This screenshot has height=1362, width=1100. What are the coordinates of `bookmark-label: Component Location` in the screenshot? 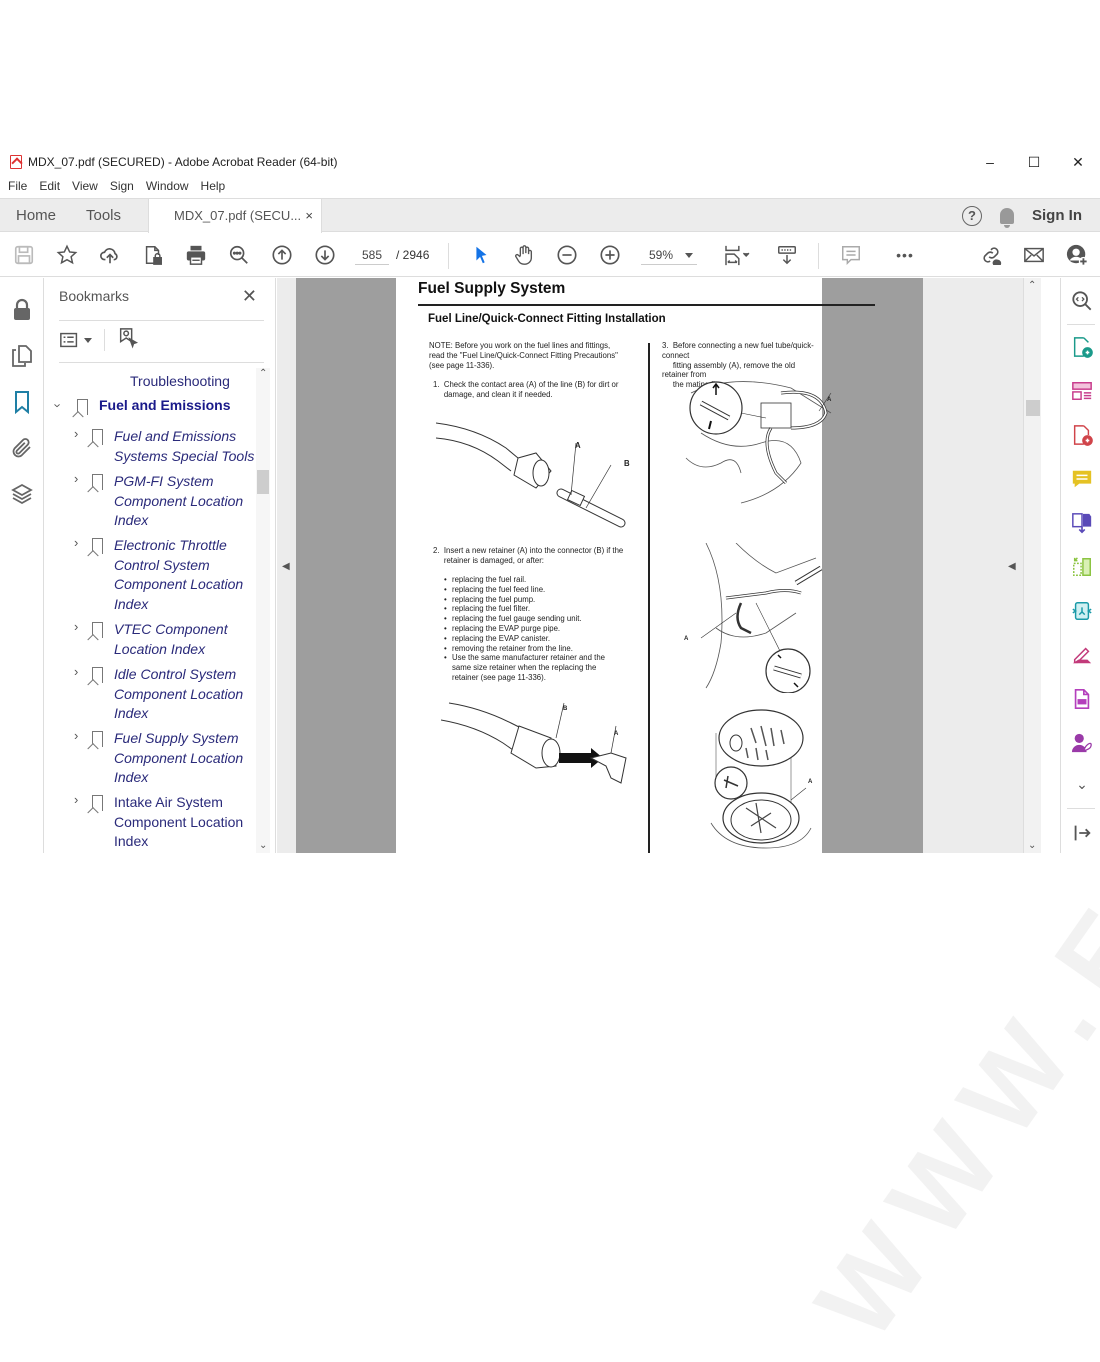 It's located at (179, 821).